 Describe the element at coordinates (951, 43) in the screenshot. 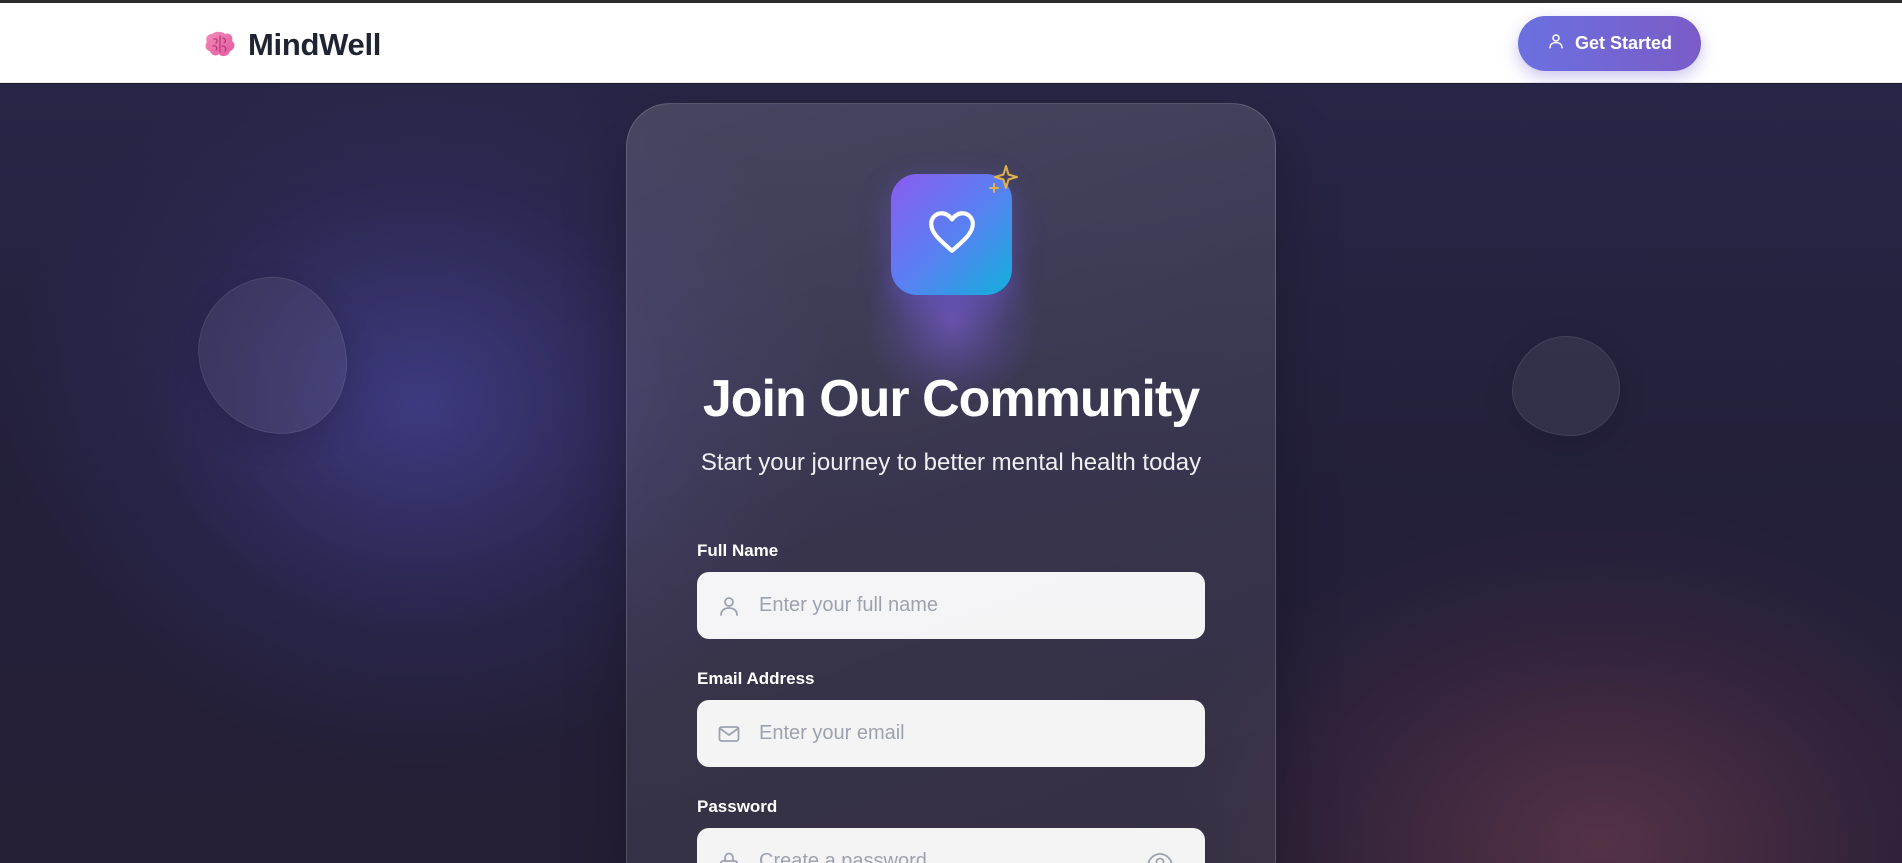

I see `navbar: MindWell Get Started` at that location.